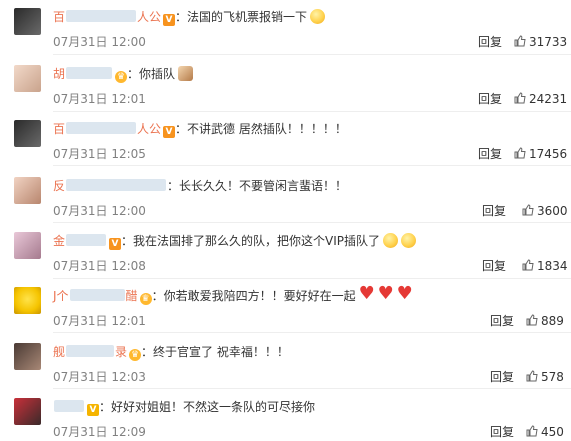  Describe the element at coordinates (548, 42) in the screenshot. I see `like-count: 31733` at that location.